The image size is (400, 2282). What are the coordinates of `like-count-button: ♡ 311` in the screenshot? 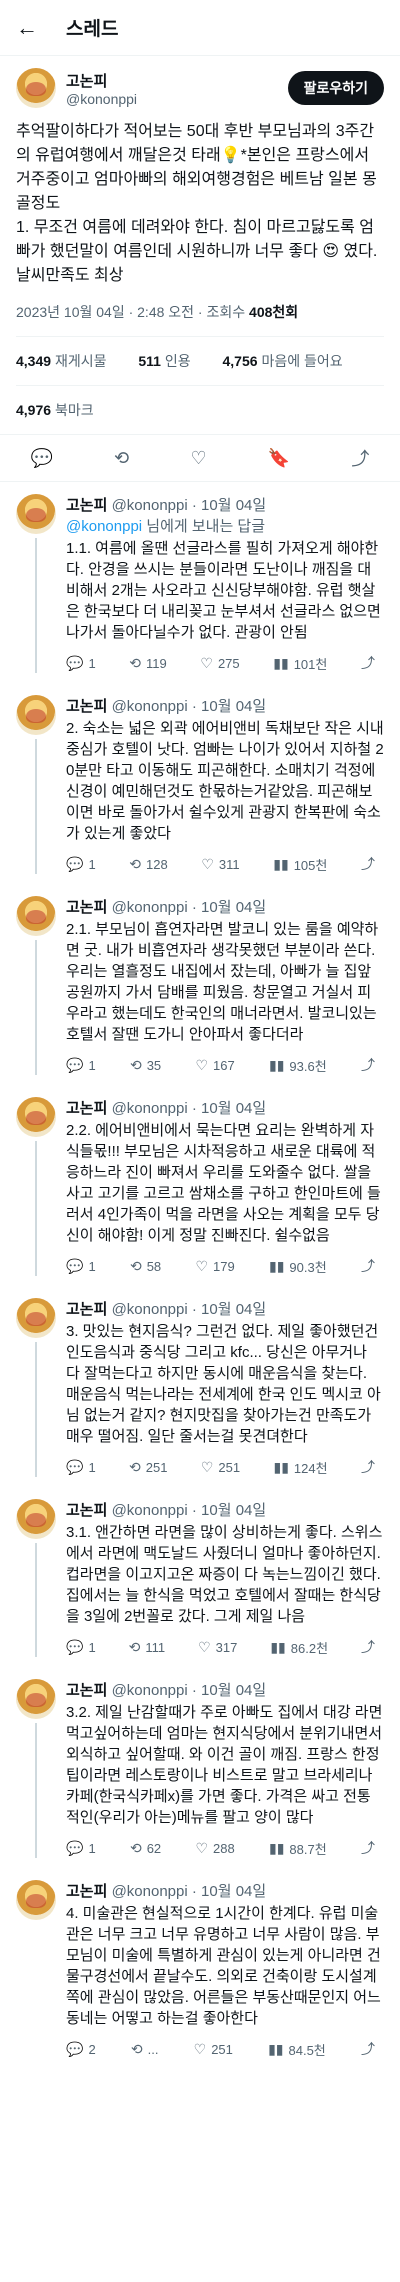 It's located at (220, 864).